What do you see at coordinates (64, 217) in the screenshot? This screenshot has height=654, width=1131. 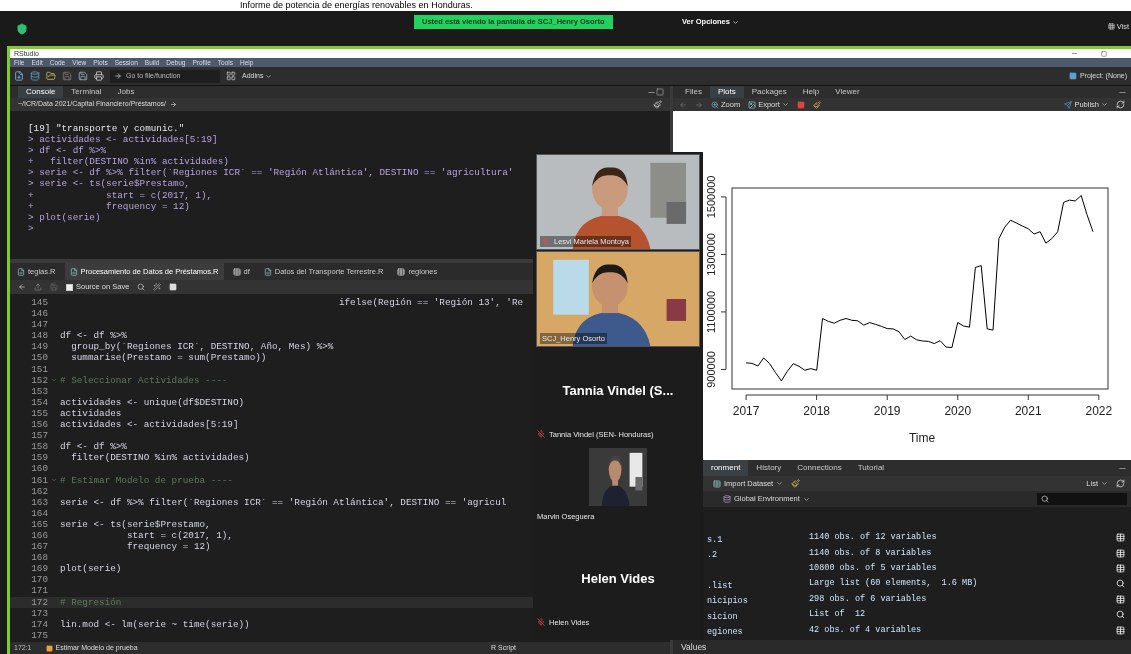 I see `console-line: > plot(serie)` at bounding box center [64, 217].